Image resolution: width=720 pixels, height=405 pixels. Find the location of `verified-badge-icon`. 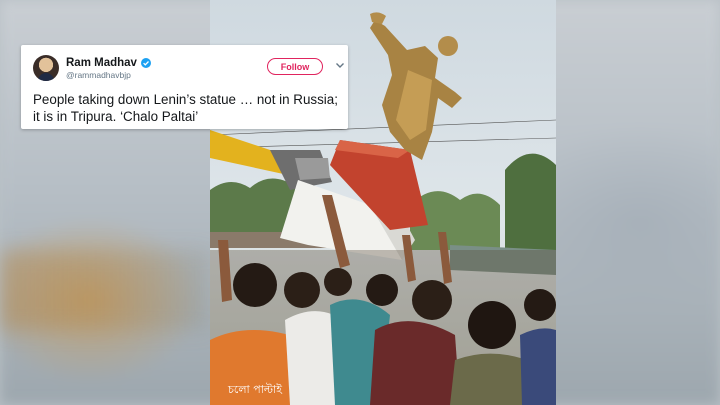

verified-badge-icon is located at coordinates (145, 63).